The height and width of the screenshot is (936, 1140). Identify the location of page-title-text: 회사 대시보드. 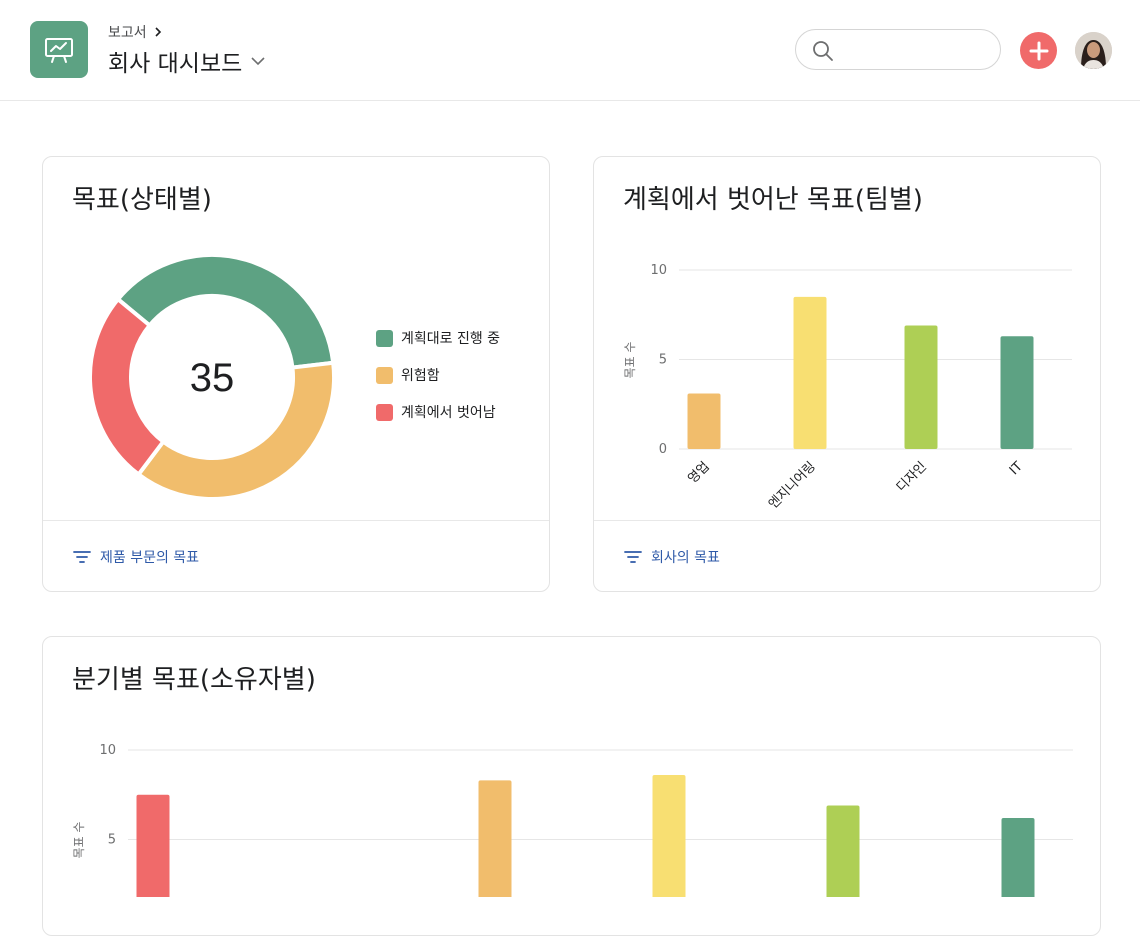
(175, 64).